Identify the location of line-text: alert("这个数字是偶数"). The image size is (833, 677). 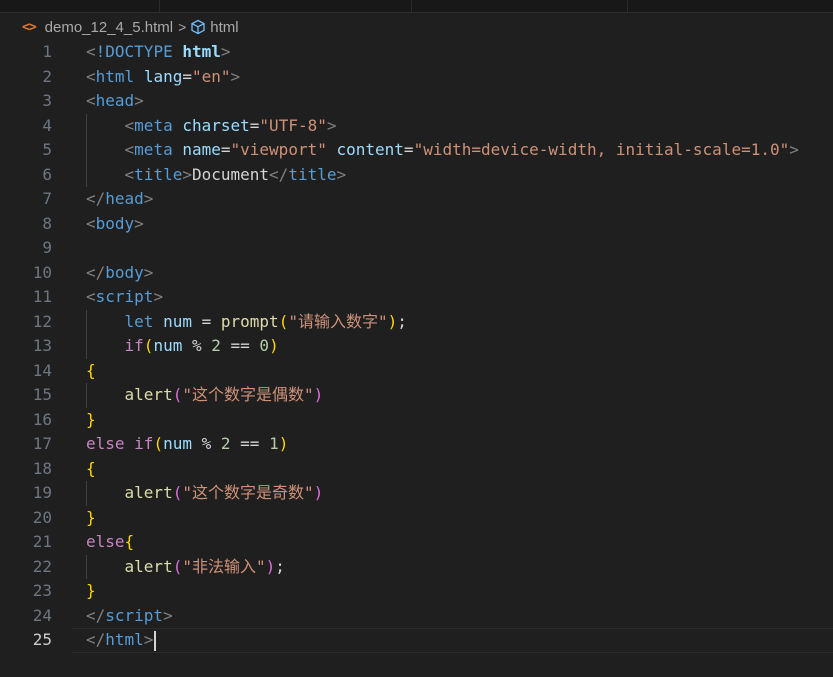
(205, 395).